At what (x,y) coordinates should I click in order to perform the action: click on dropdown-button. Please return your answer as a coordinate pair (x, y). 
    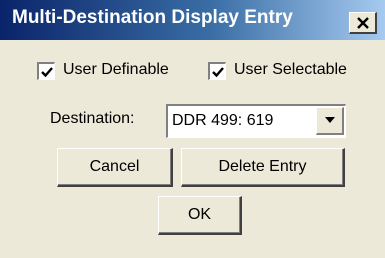
    Looking at the image, I should click on (330, 121).